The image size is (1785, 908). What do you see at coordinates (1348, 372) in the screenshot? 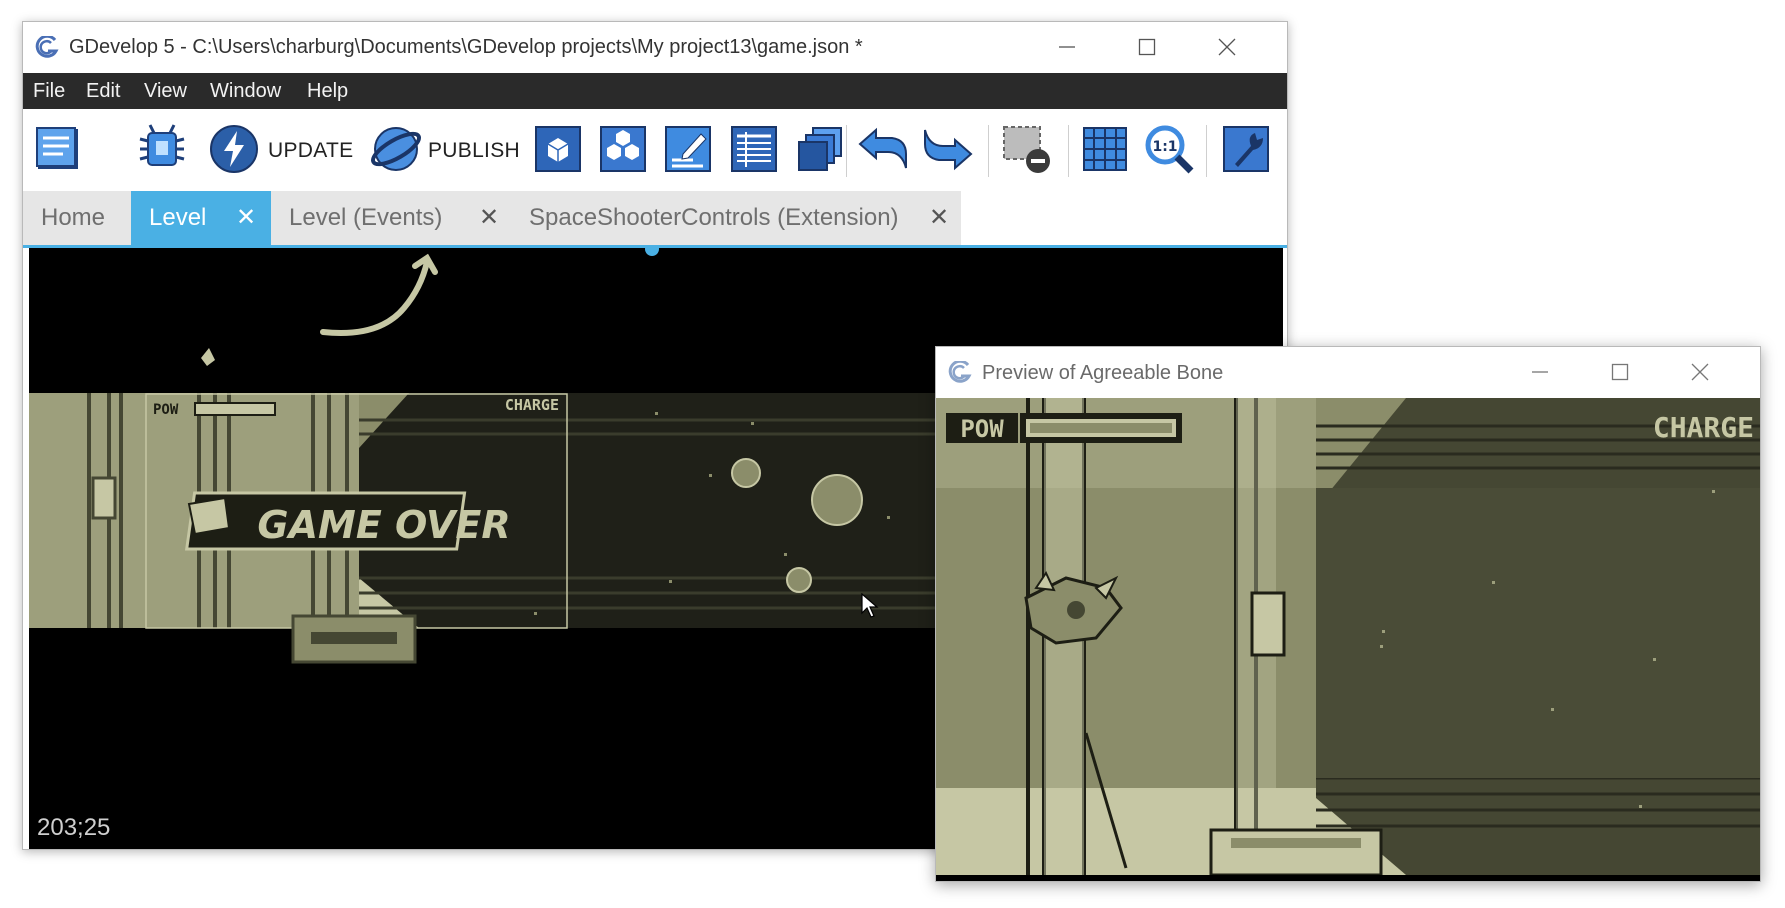
I see `preview-title-bar: Preview of Agreeable Bone` at bounding box center [1348, 372].